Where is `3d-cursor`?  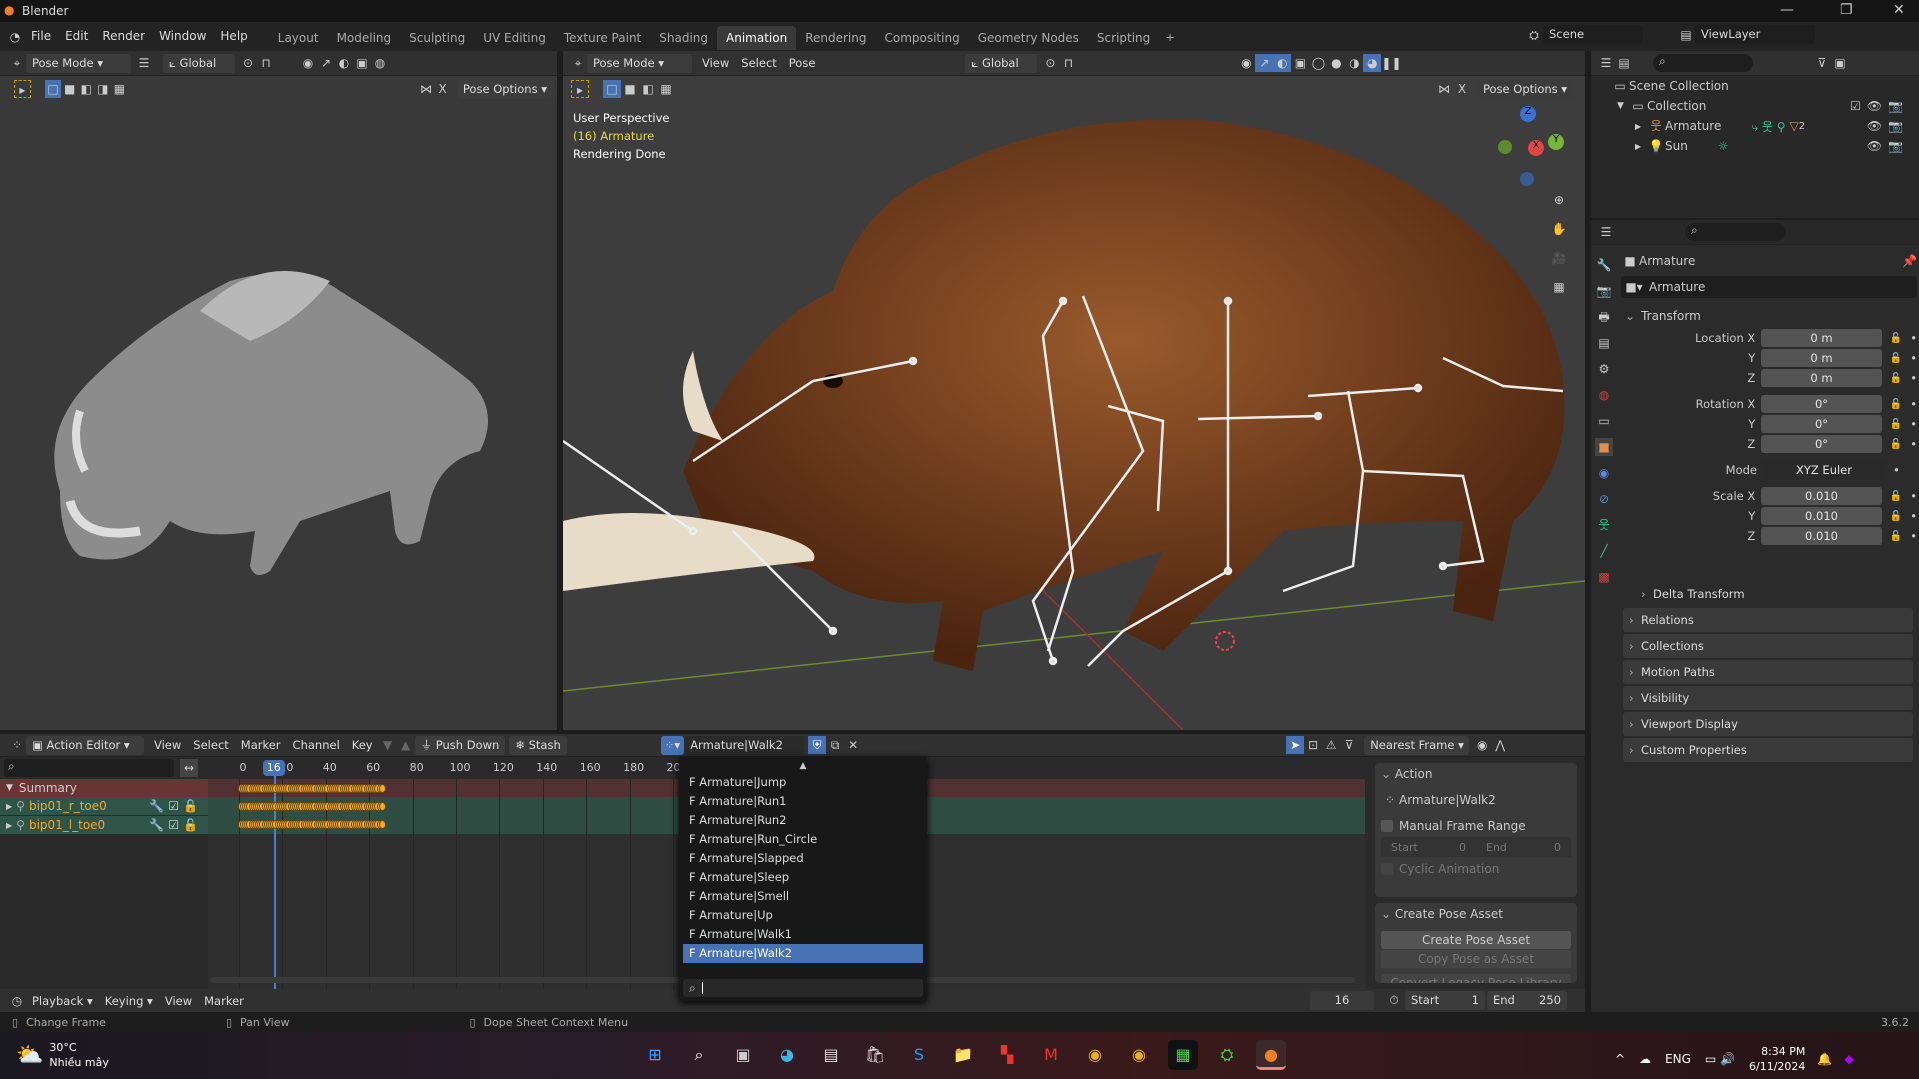 3d-cursor is located at coordinates (1225, 641).